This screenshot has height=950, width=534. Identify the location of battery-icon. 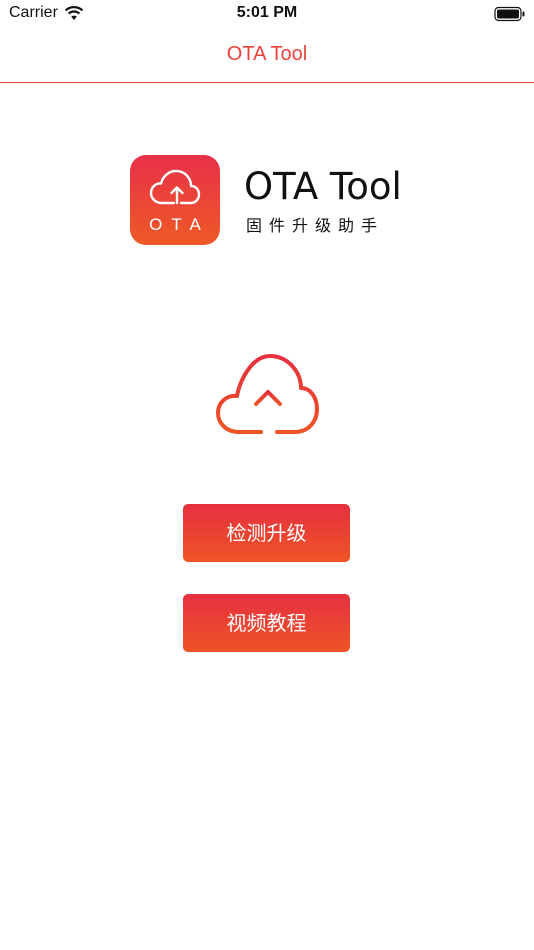
(509, 14).